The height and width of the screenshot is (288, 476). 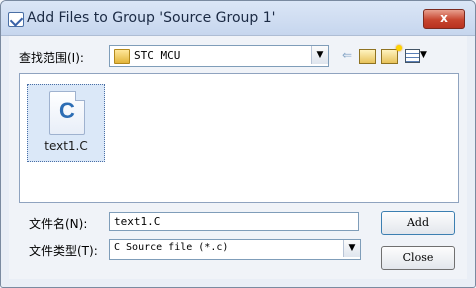 I want to click on look-in-label: 查找范围(I):, so click(x=51, y=58).